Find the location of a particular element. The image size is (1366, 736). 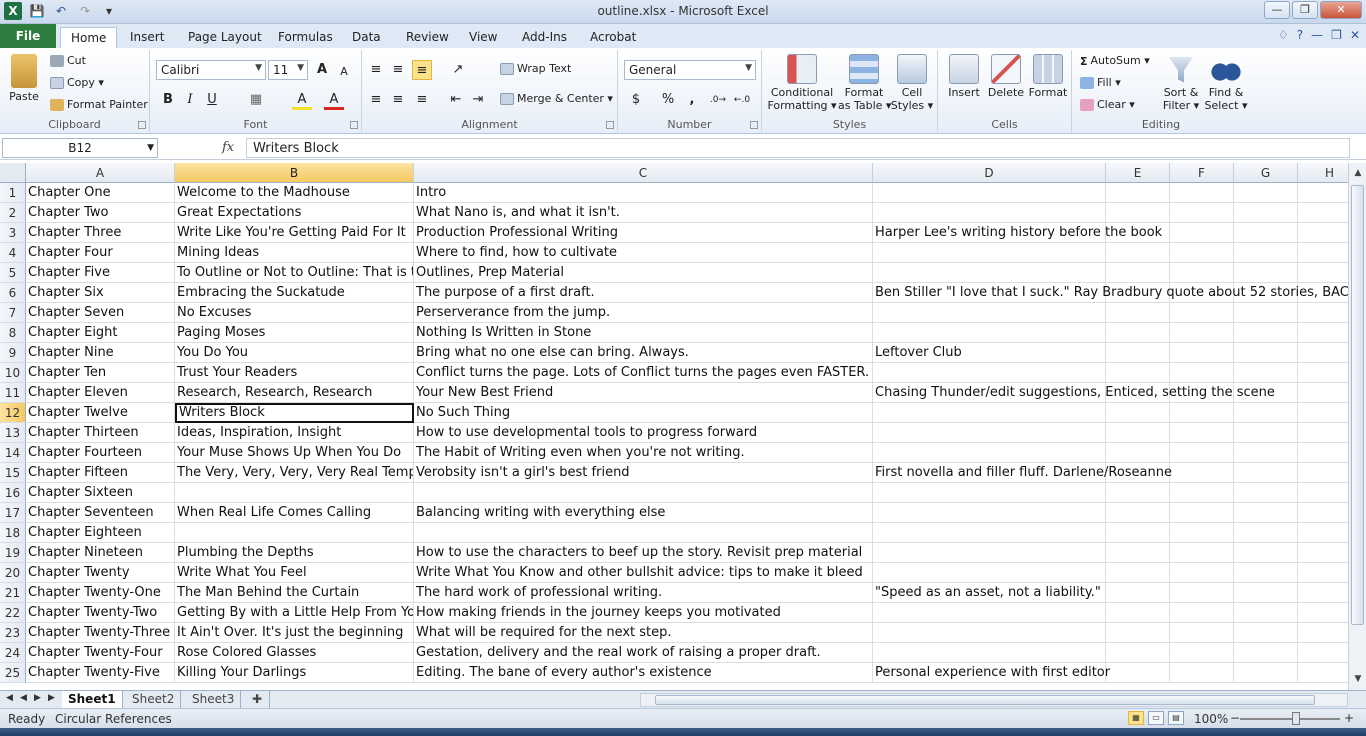

find-select-button: Find & Select ▾ is located at coordinates (1226, 83).